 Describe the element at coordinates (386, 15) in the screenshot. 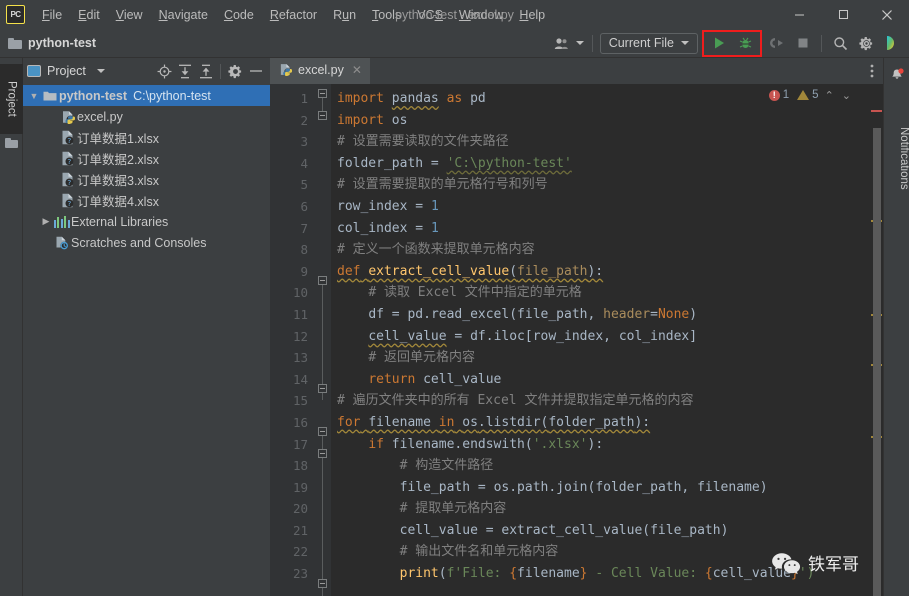

I see `menu-item-tools: Tools` at that location.